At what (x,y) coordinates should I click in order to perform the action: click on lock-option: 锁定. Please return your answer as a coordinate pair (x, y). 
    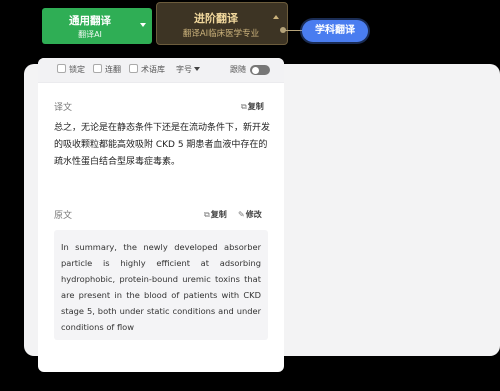
    Looking at the image, I should click on (71, 70).